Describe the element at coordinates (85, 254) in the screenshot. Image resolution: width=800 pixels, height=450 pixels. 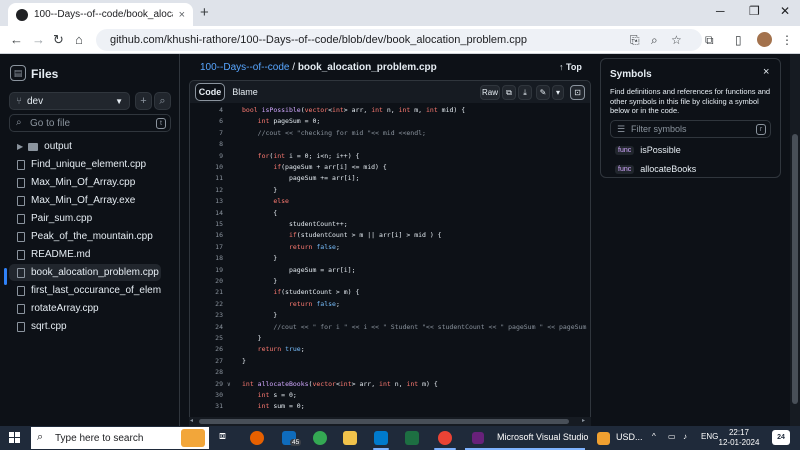
I see `tree-file: README.md` at that location.